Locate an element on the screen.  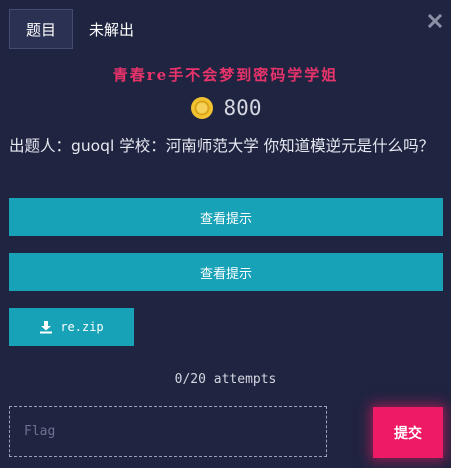
tab-bar: 题目 未解出 is located at coordinates (79, 29).